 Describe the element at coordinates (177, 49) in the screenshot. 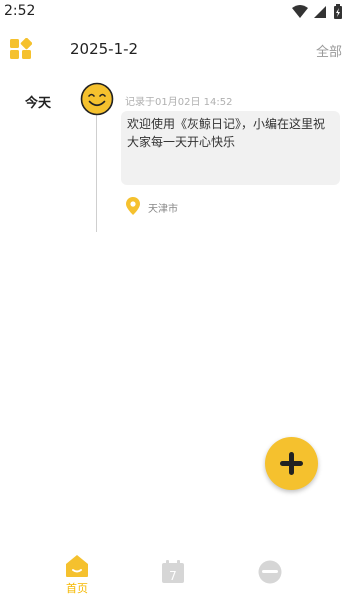

I see `app-header: 2025-1-2 全部` at that location.